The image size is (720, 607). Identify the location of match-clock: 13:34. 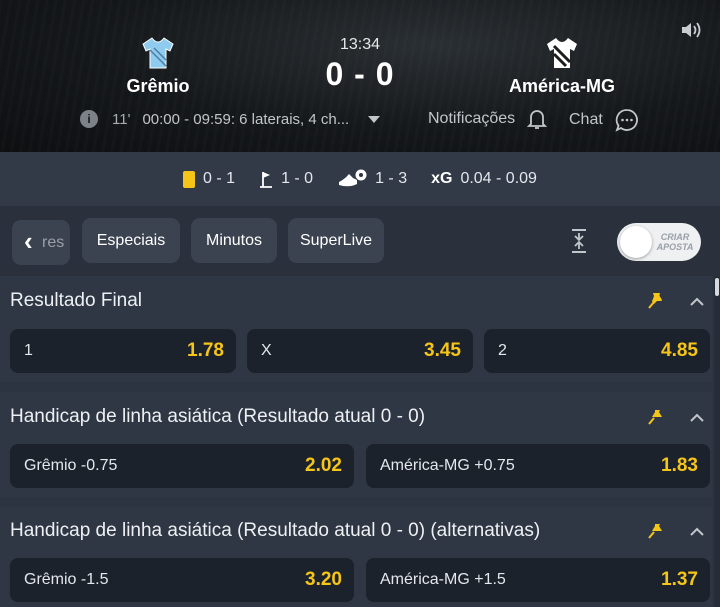
(360, 44).